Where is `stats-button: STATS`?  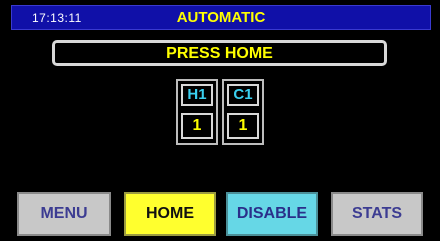
stats-button: STATS is located at coordinates (377, 214).